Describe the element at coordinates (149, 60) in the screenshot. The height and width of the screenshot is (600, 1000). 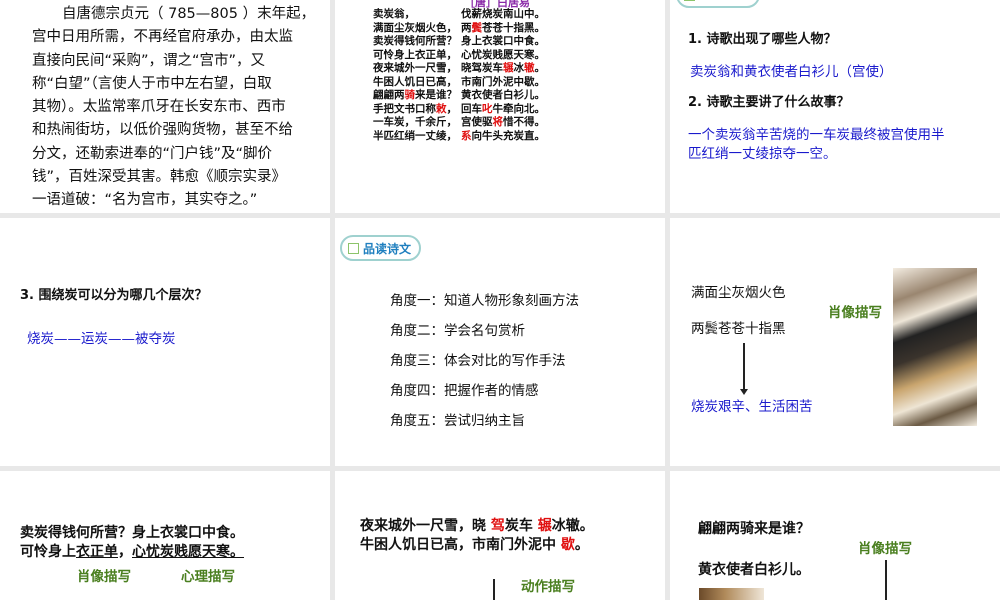
I see `paragraph-line: 直接向民间“采购”，谓之“宫市”，又` at that location.